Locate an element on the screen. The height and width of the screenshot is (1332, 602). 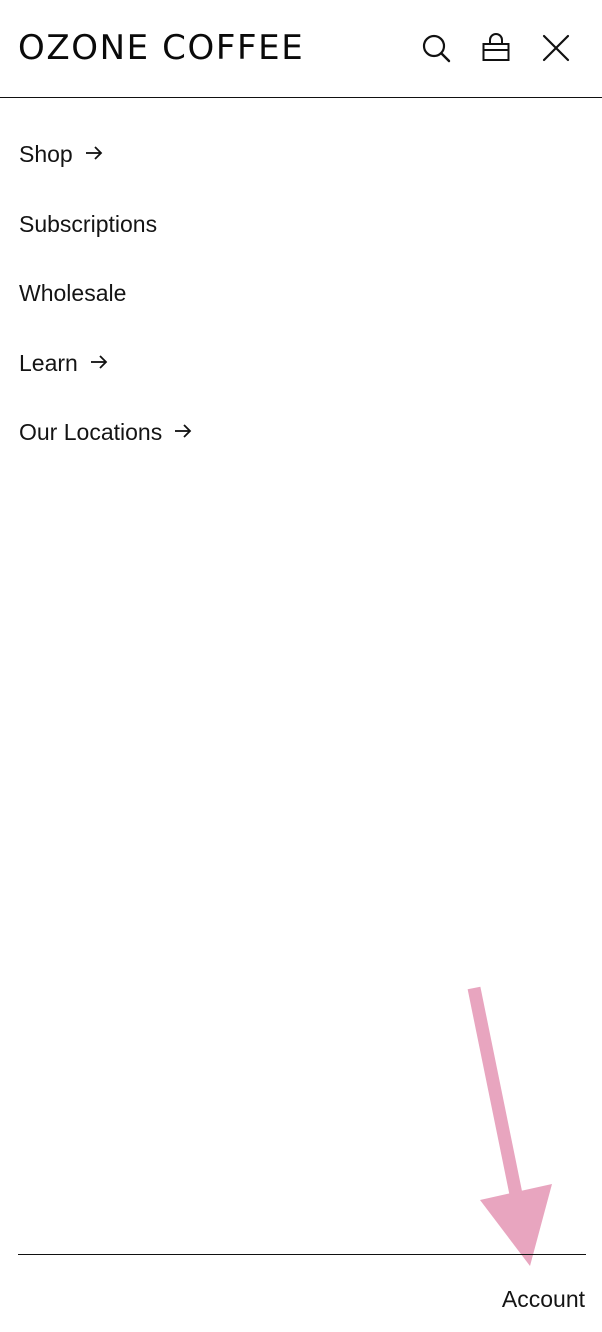
brand-logo: OZONE COFFEE is located at coordinates (161, 48).